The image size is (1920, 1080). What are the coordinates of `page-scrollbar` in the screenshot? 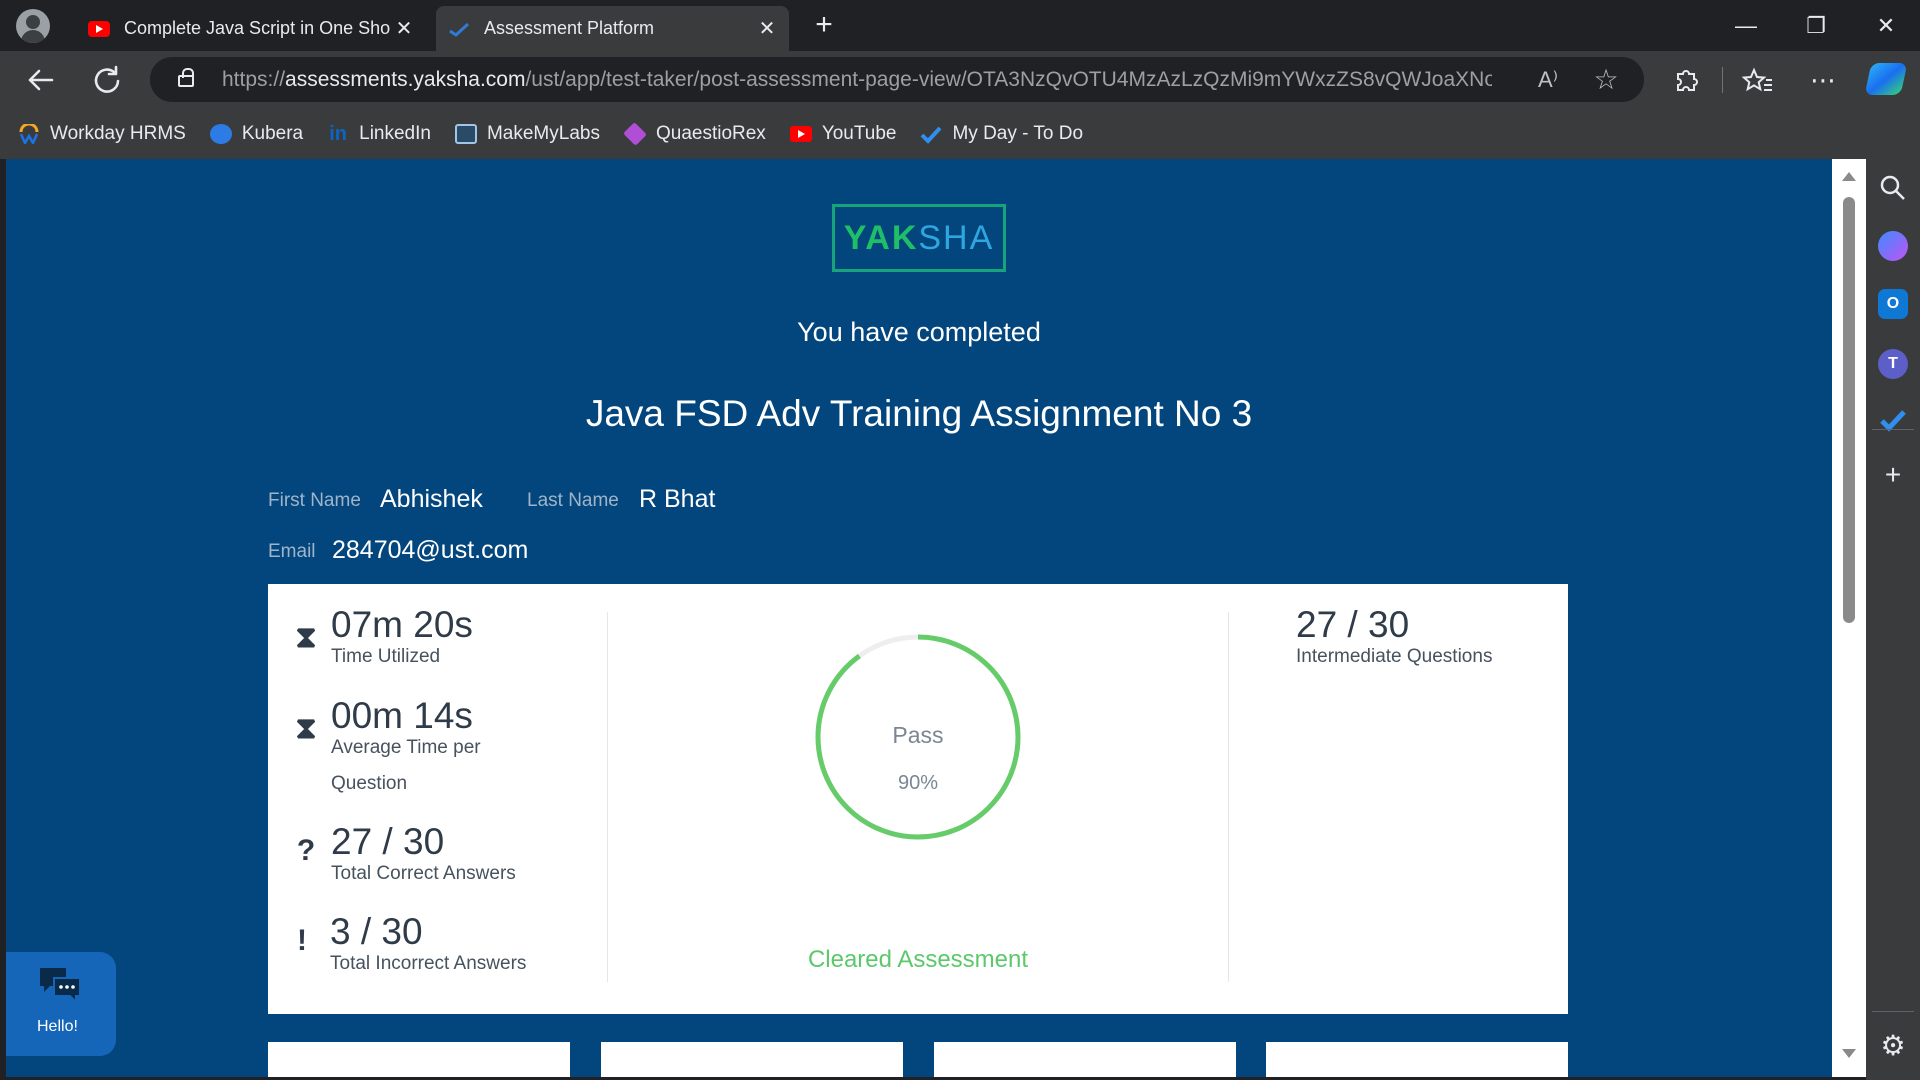 It's located at (1849, 618).